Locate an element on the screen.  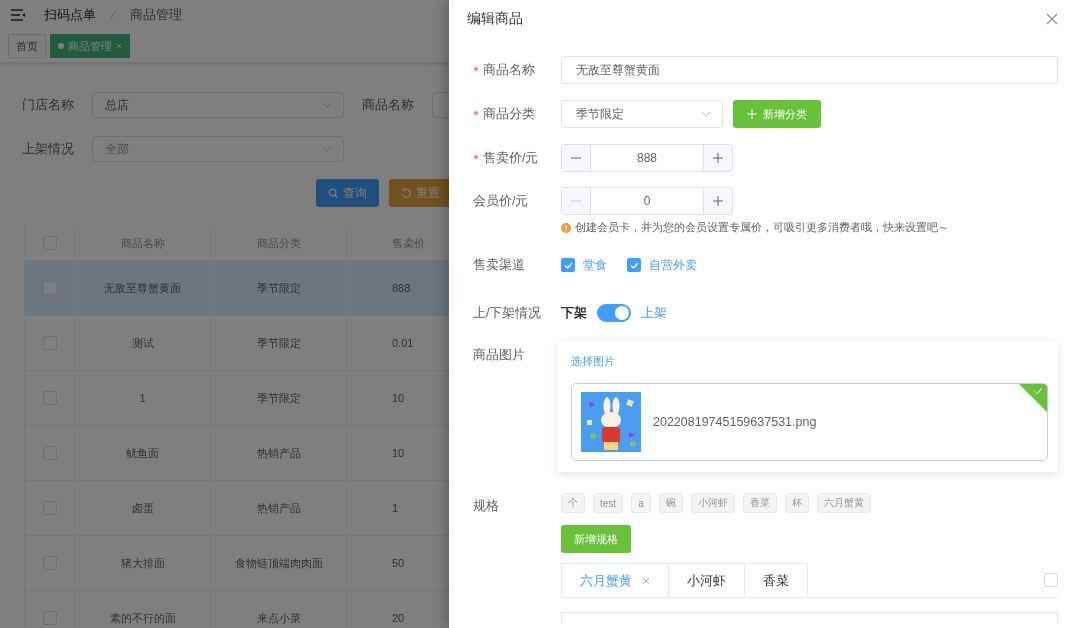
table-cell: 鱿鱼面 is located at coordinates (143, 453).